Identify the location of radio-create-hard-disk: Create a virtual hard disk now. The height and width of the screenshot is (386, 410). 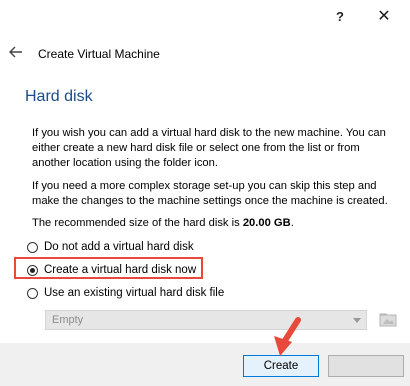
(111, 270).